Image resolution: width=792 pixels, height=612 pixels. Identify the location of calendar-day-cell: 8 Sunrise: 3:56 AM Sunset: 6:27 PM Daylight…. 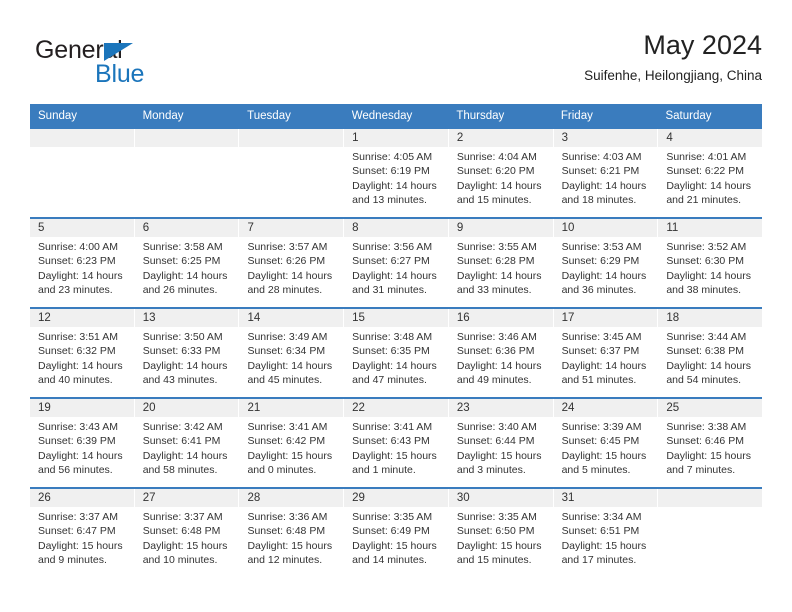
(396, 263).